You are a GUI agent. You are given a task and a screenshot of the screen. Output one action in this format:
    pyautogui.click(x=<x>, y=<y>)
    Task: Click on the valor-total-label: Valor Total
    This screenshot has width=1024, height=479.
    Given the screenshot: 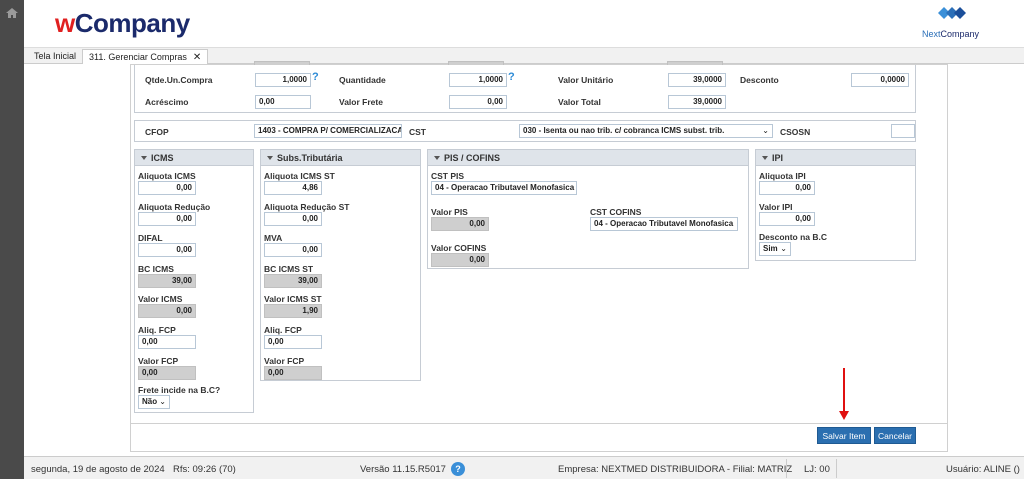 What is the action you would take?
    pyautogui.click(x=579, y=102)
    